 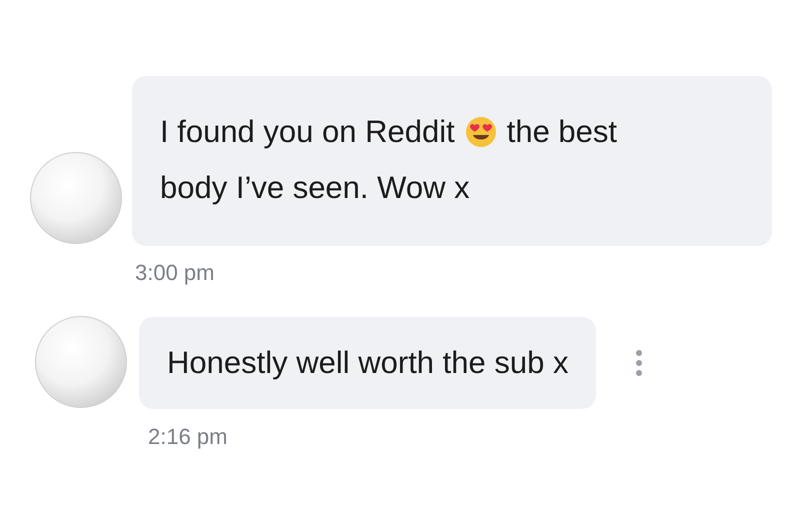 I want to click on more-options-icon, so click(x=639, y=363).